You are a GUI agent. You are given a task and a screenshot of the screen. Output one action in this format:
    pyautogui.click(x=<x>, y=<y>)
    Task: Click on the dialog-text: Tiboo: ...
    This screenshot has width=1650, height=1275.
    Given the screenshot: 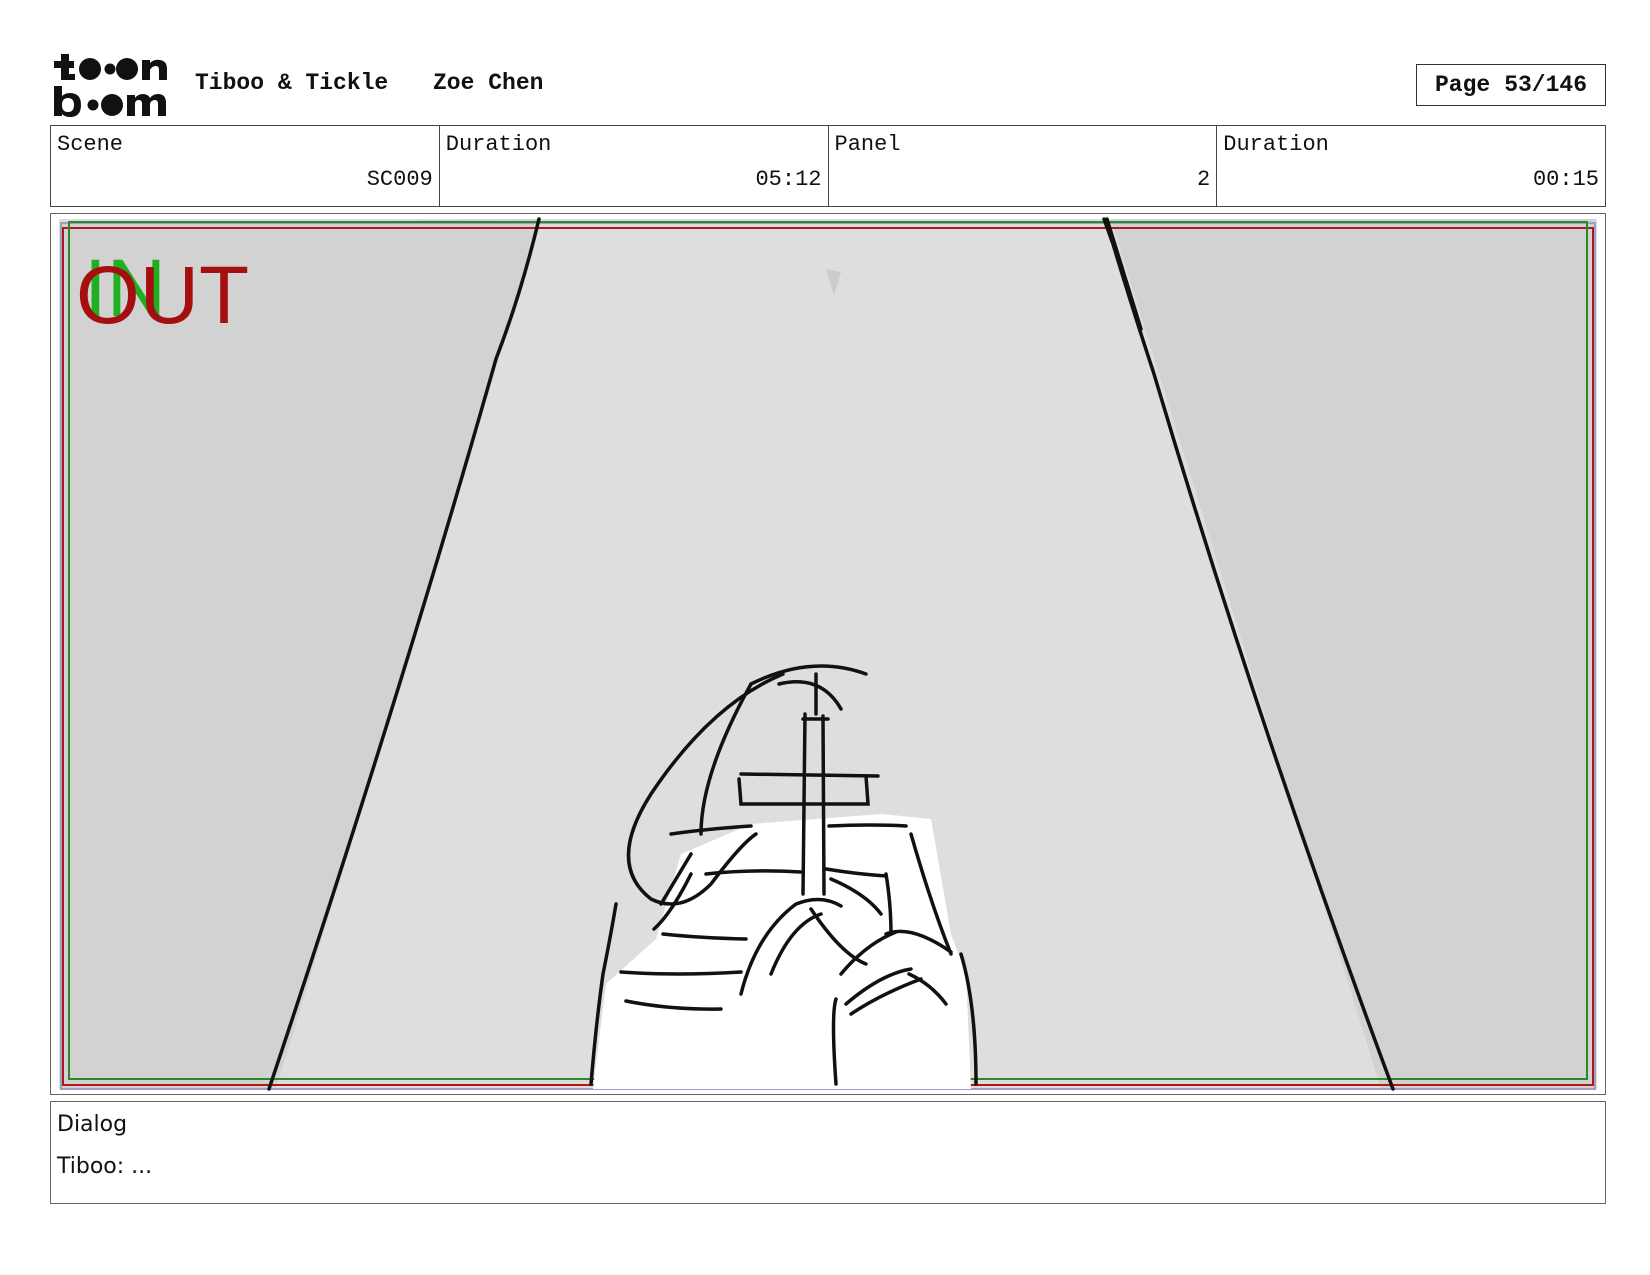 What is the action you would take?
    pyautogui.click(x=105, y=1166)
    